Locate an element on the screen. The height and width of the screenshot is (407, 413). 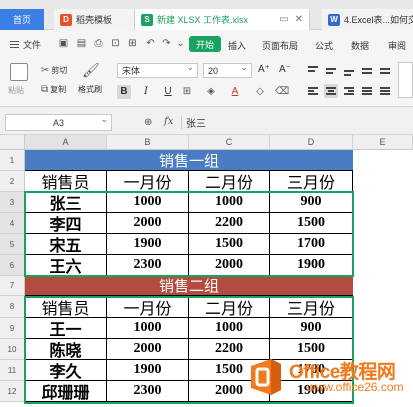
row-header: 10 is located at coordinates (12, 349).